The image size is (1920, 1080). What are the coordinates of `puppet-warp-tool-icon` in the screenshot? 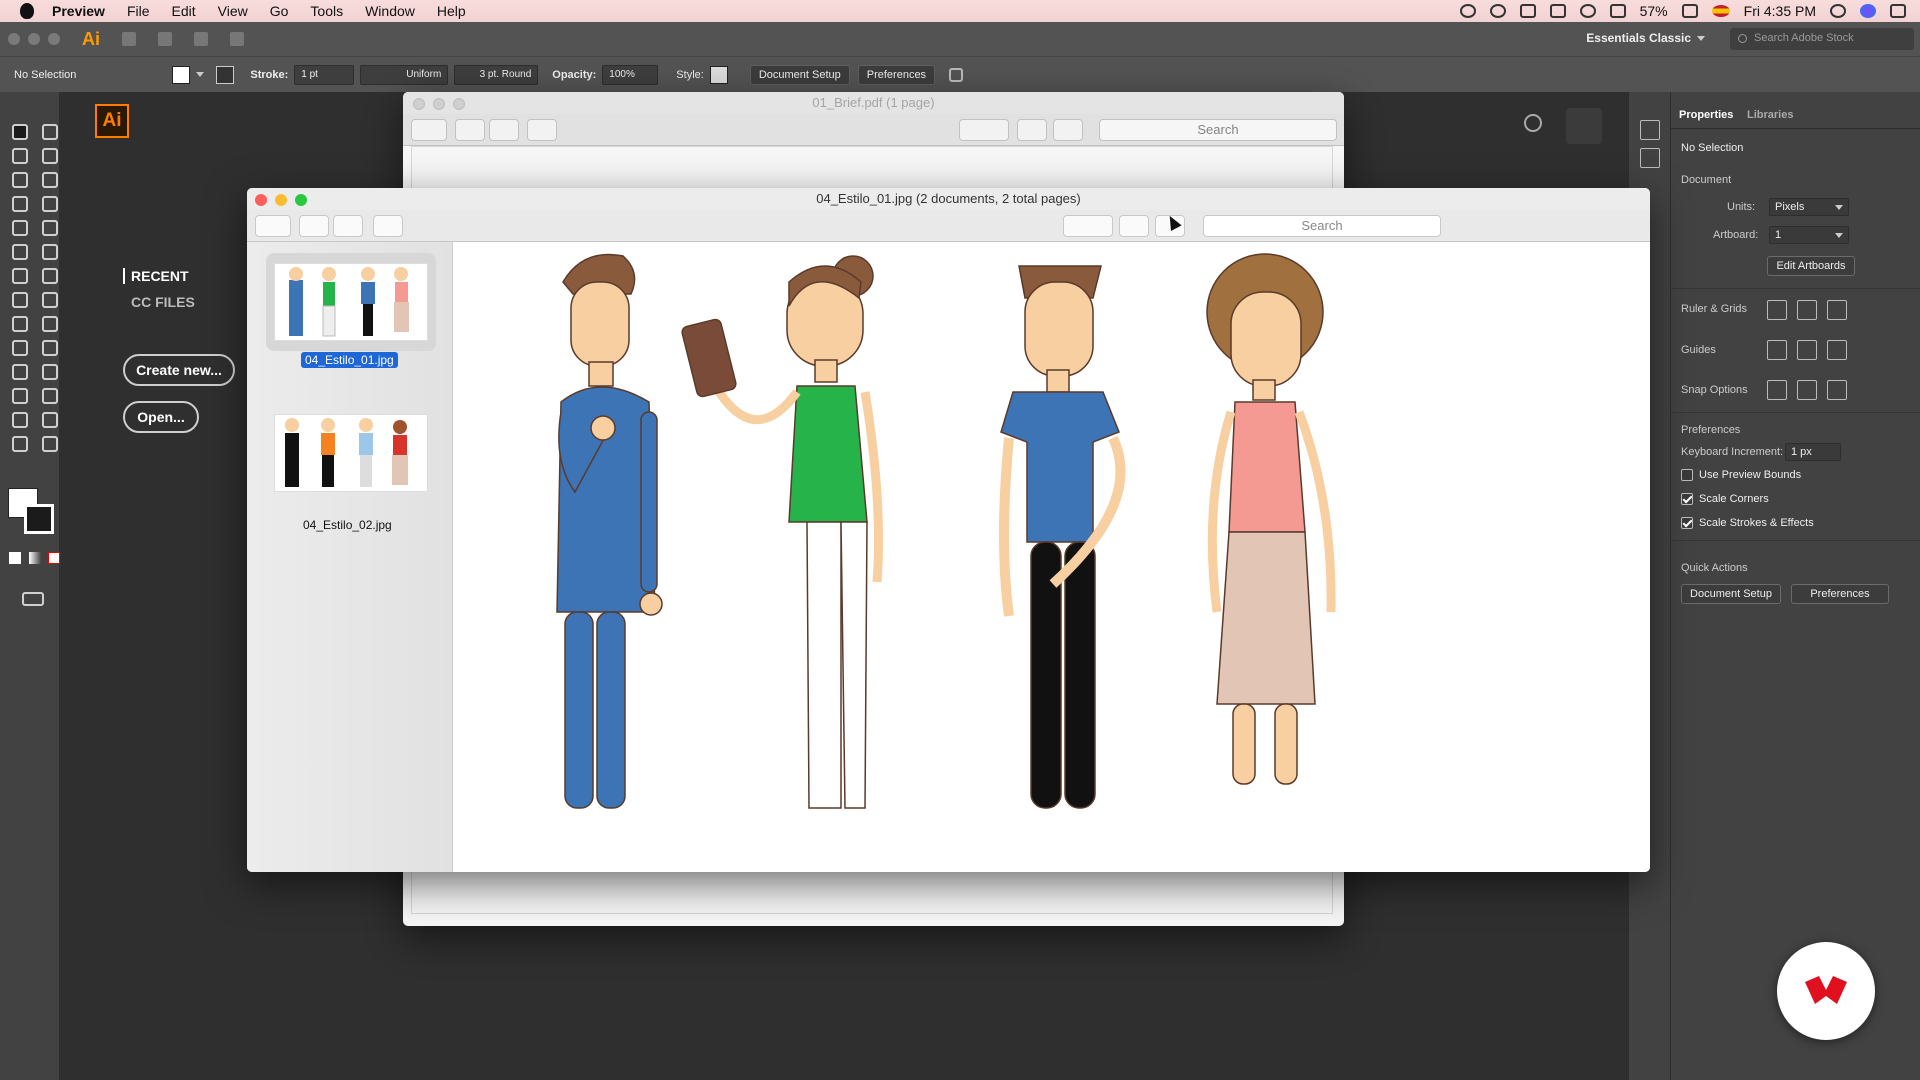 It's located at (50, 300).